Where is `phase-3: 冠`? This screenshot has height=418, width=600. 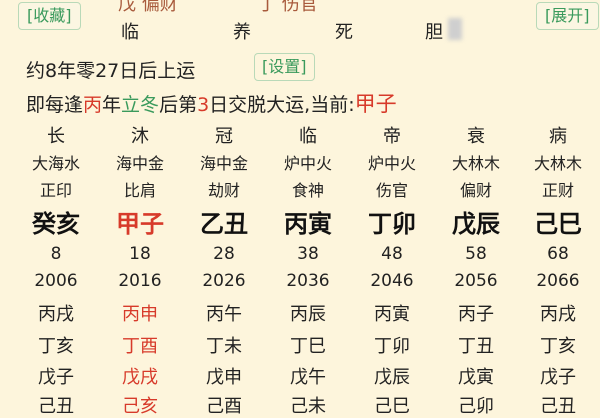
phase-3: 冠 is located at coordinates (224, 136).